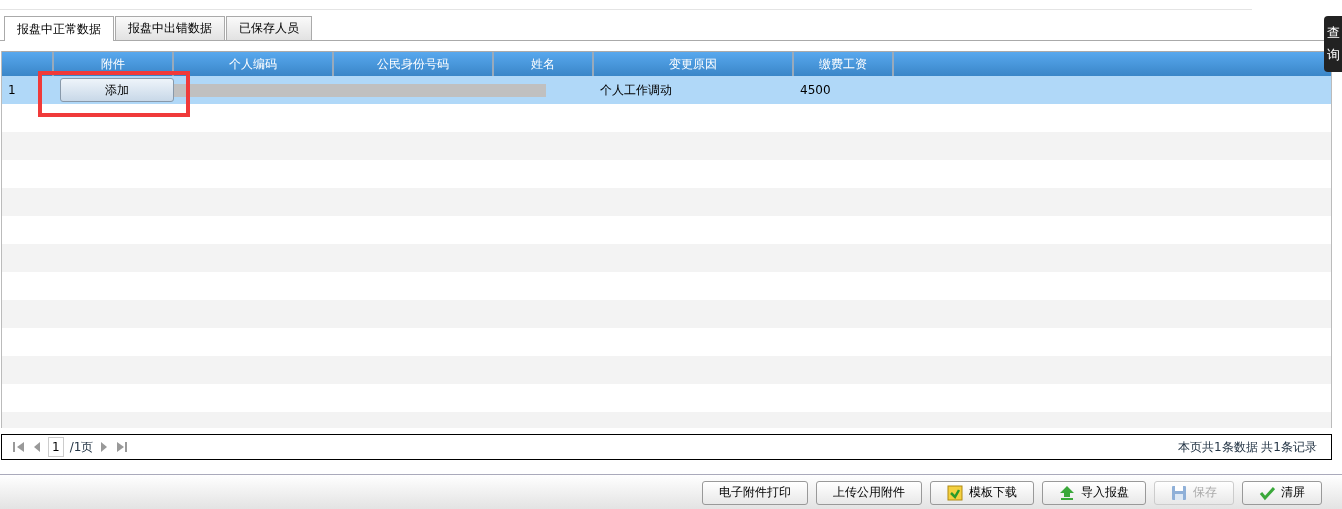 This screenshot has height=509, width=1342. I want to click on first-page-icon, so click(19, 447).